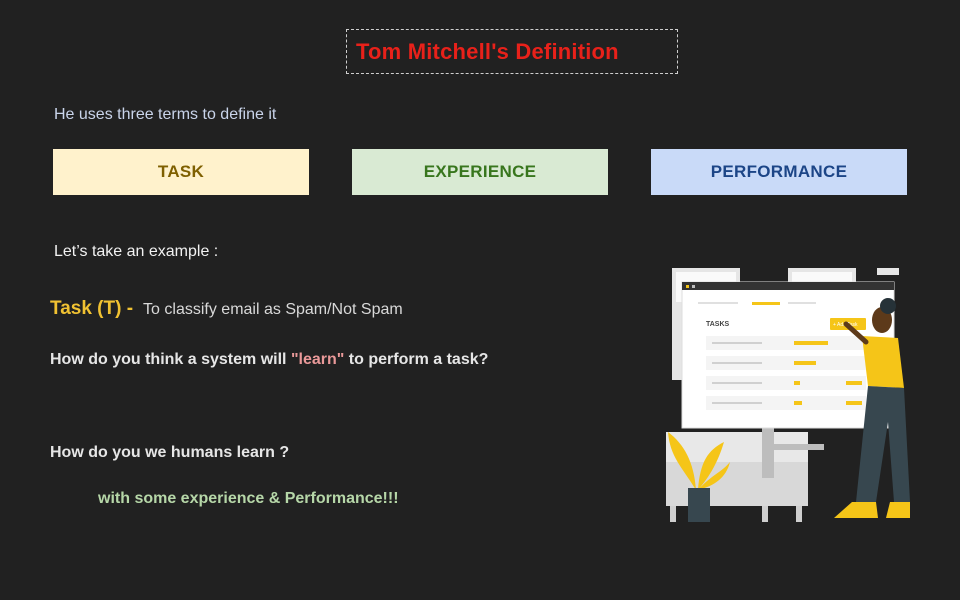  What do you see at coordinates (92, 308) in the screenshot?
I see `task-label: Task (T) -` at bounding box center [92, 308].